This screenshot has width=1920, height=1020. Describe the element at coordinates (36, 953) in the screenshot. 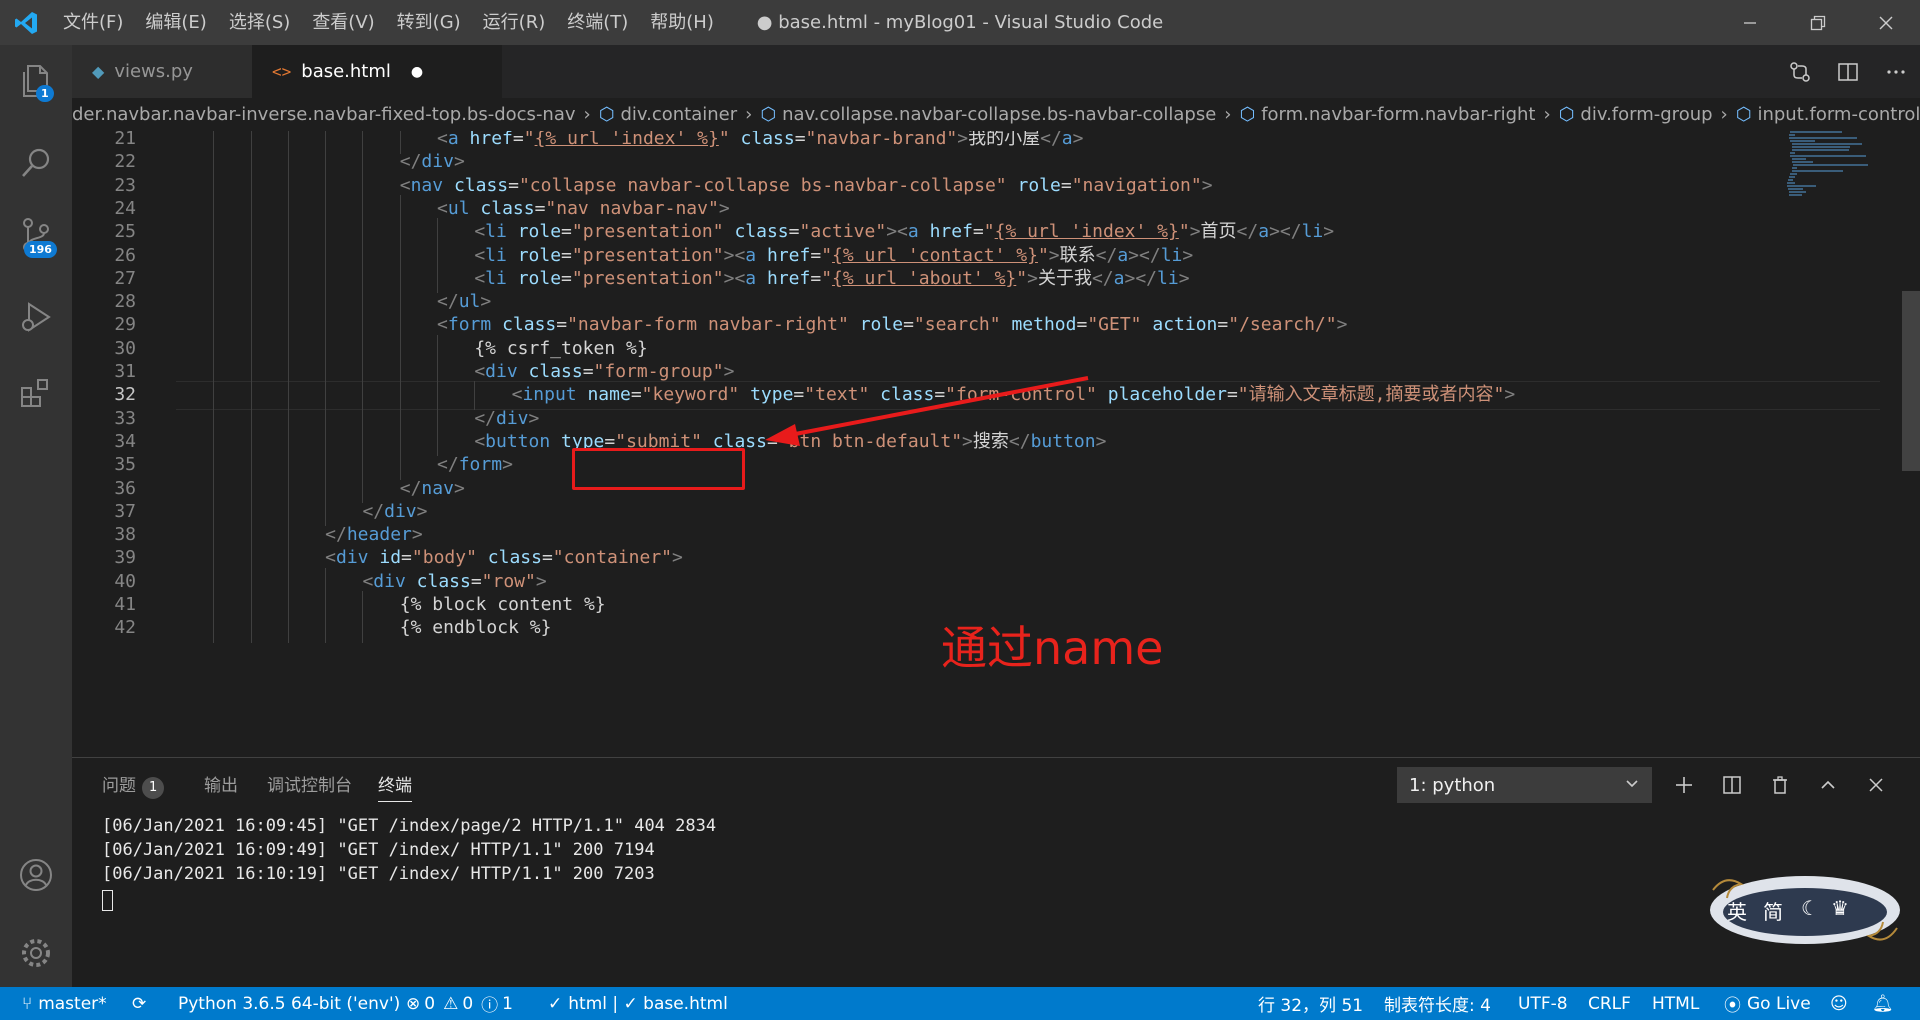

I see `settings-gear-icon` at that location.